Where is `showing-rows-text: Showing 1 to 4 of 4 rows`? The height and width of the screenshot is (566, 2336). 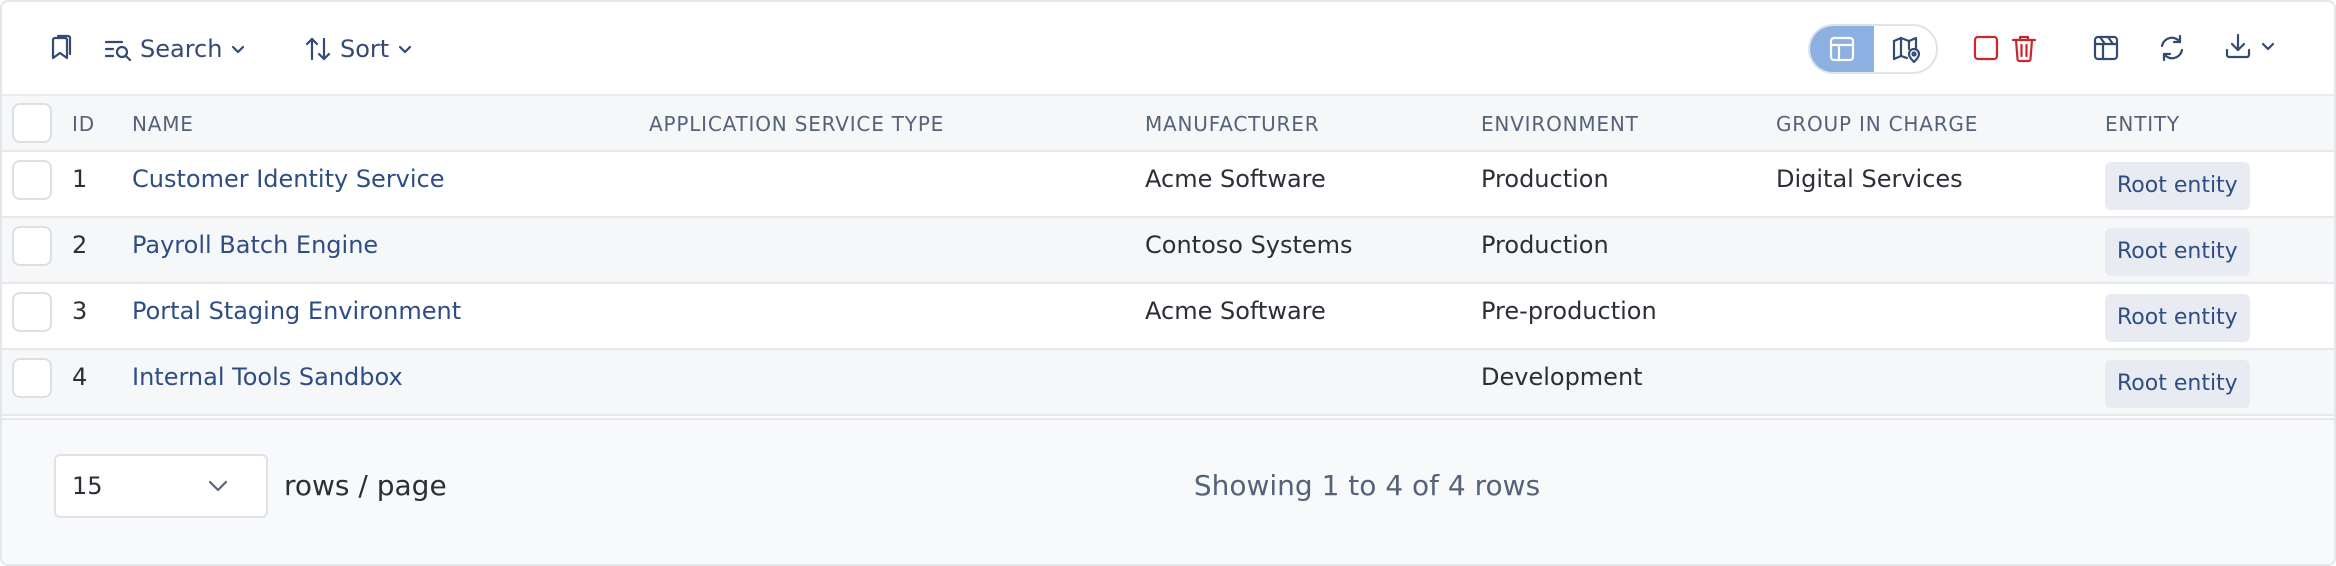 showing-rows-text: Showing 1 to 4 of 4 rows is located at coordinates (1367, 485).